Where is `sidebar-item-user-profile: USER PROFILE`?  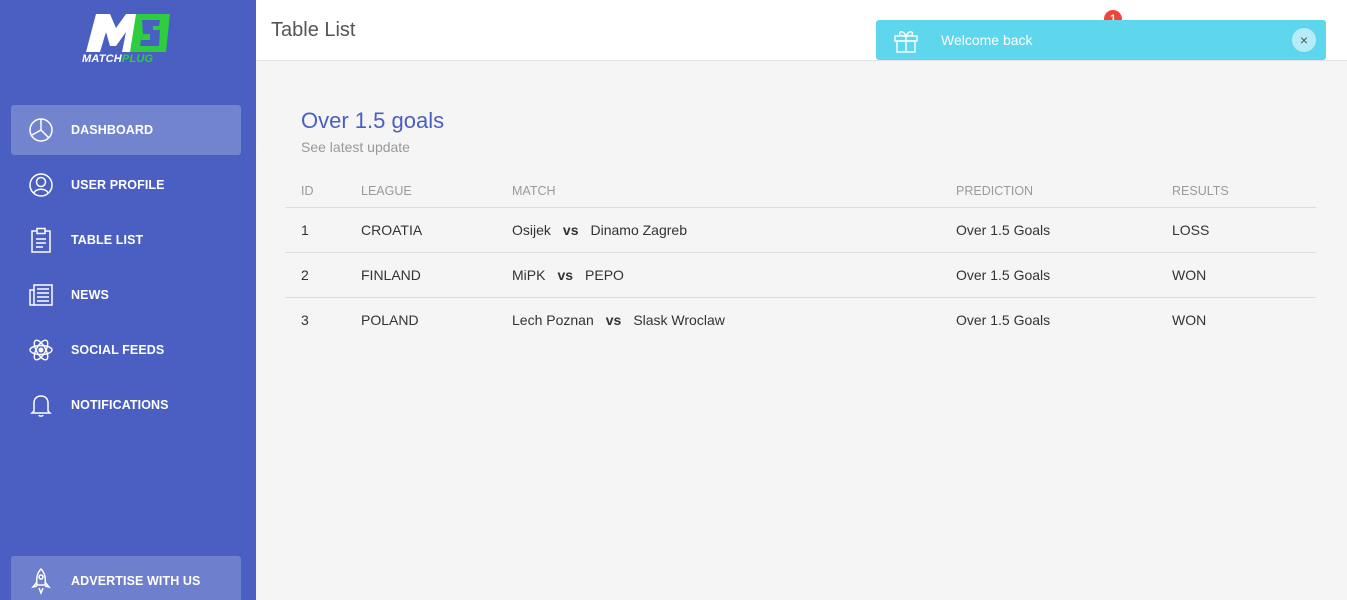 sidebar-item-user-profile: USER PROFILE is located at coordinates (126, 185).